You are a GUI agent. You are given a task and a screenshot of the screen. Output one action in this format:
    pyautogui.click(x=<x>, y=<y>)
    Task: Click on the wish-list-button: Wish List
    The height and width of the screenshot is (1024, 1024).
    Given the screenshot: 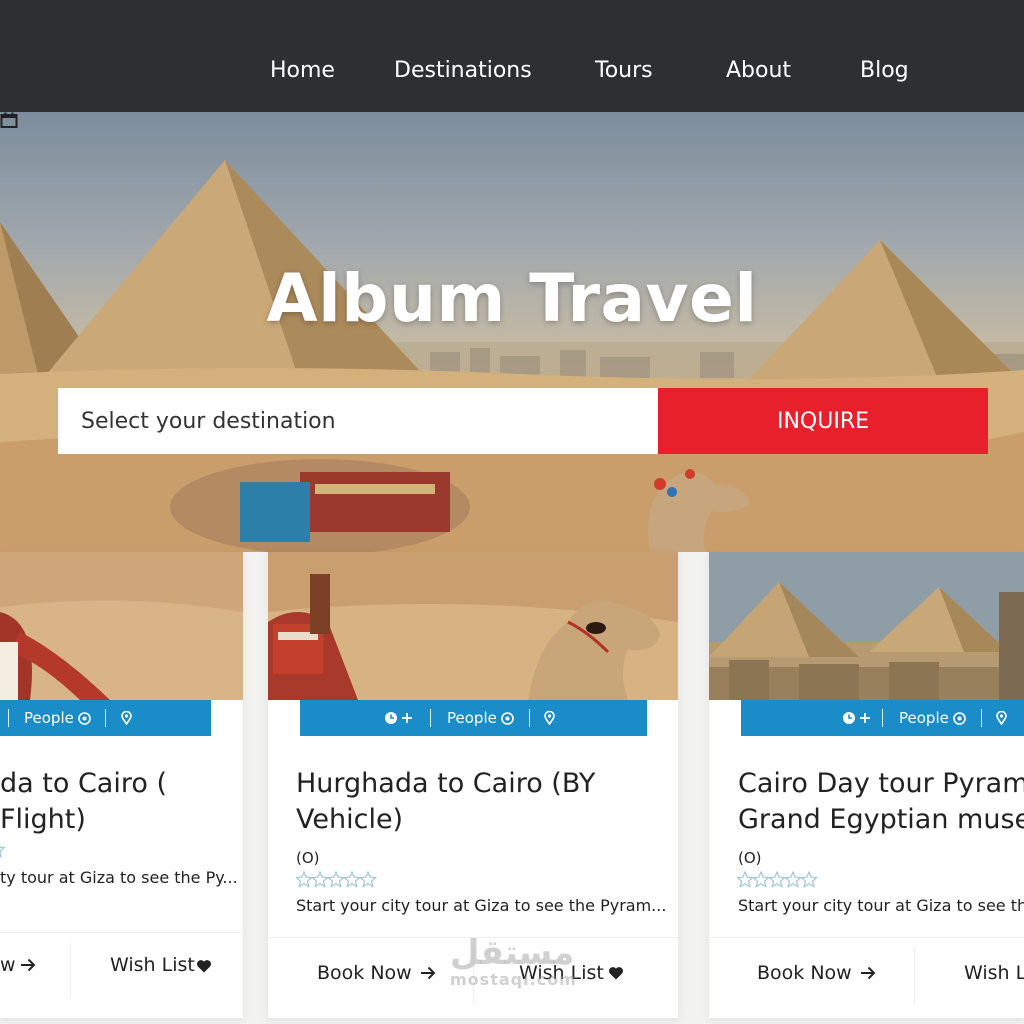 What is the action you would take?
    pyautogui.click(x=152, y=965)
    